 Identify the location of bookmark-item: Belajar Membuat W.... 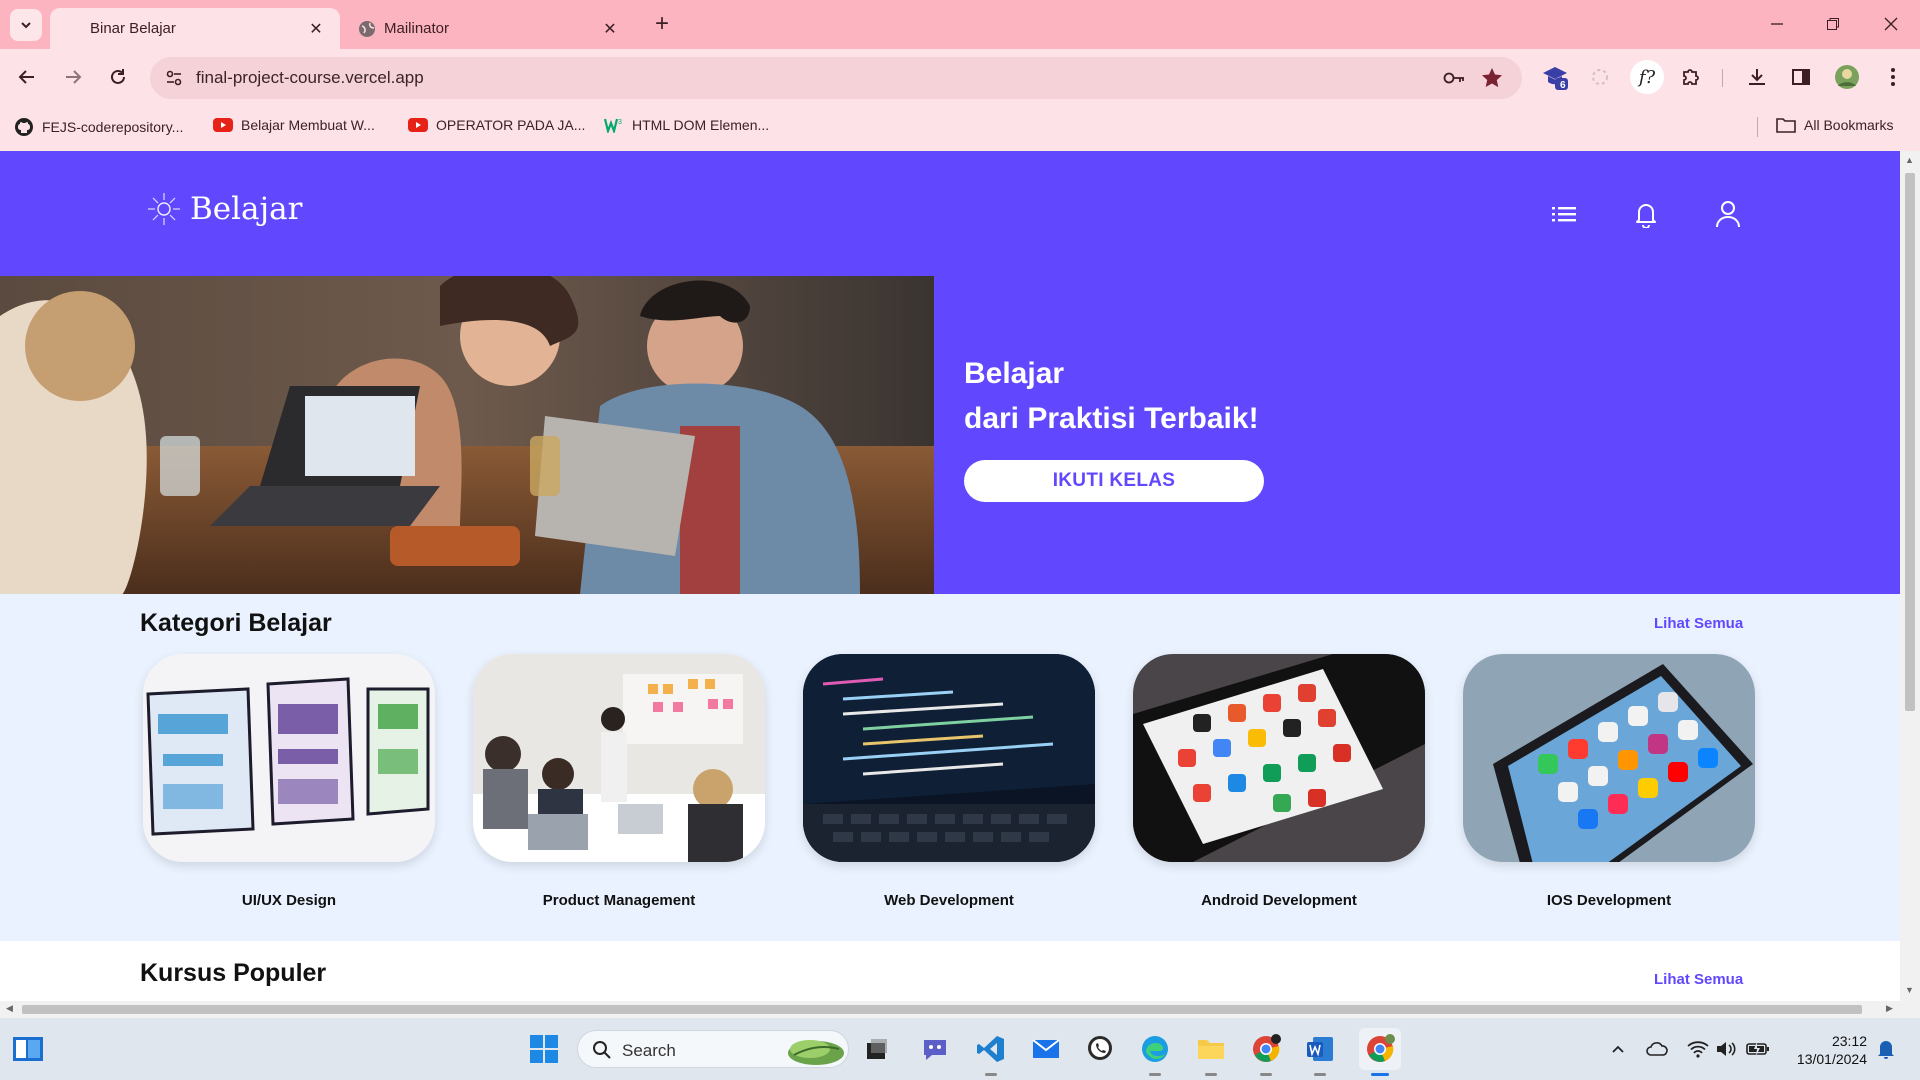
(294, 125).